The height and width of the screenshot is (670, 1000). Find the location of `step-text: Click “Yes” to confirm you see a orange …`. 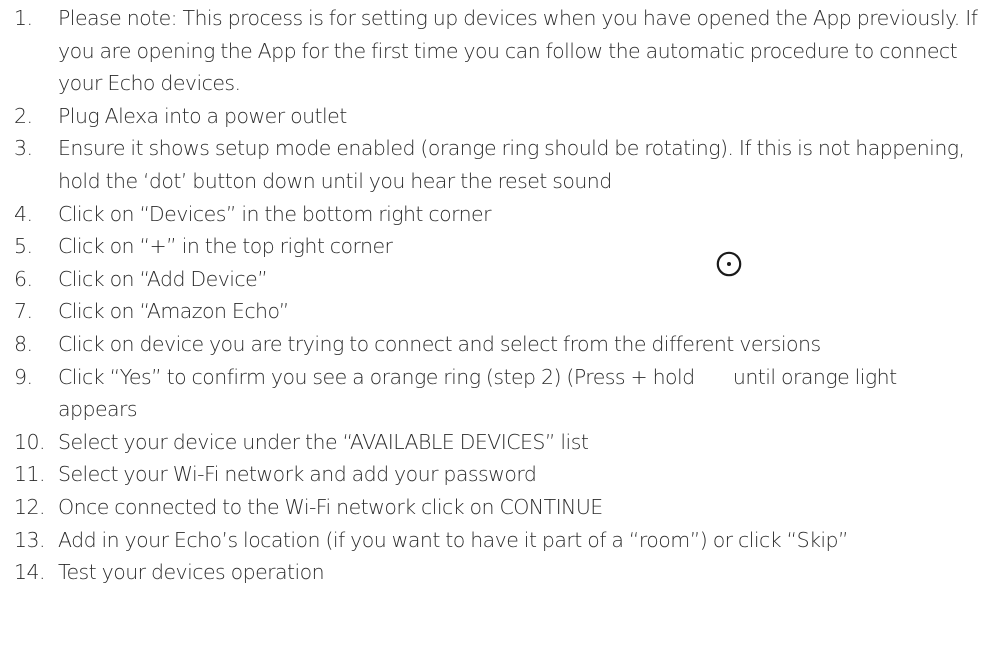

step-text: Click “Yes” to confirm you see a orange … is located at coordinates (480, 393).